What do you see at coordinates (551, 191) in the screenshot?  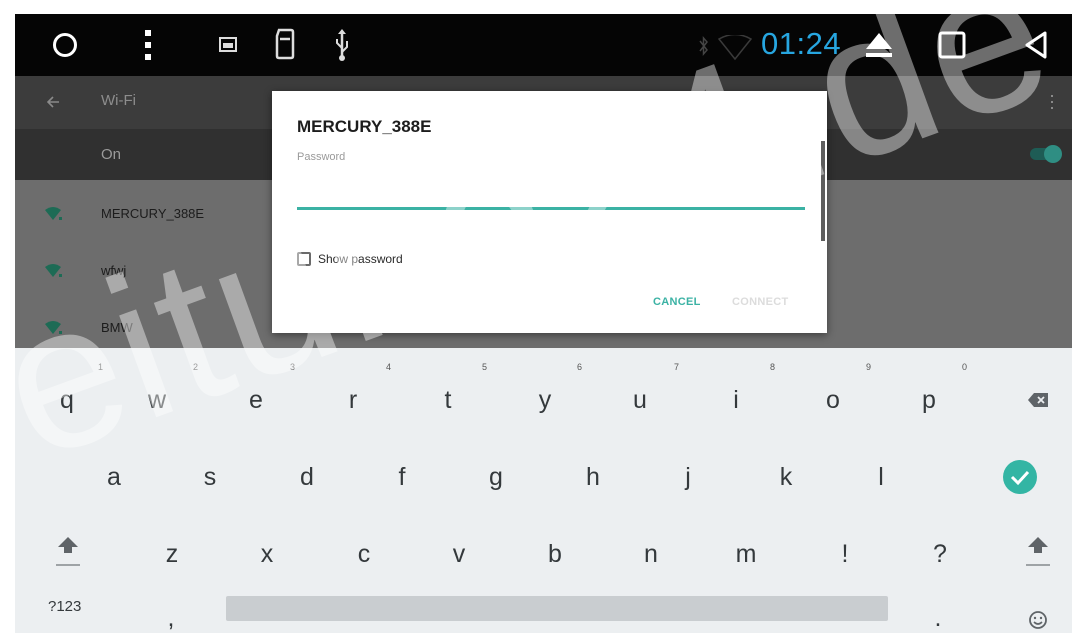 I see `password-input` at bounding box center [551, 191].